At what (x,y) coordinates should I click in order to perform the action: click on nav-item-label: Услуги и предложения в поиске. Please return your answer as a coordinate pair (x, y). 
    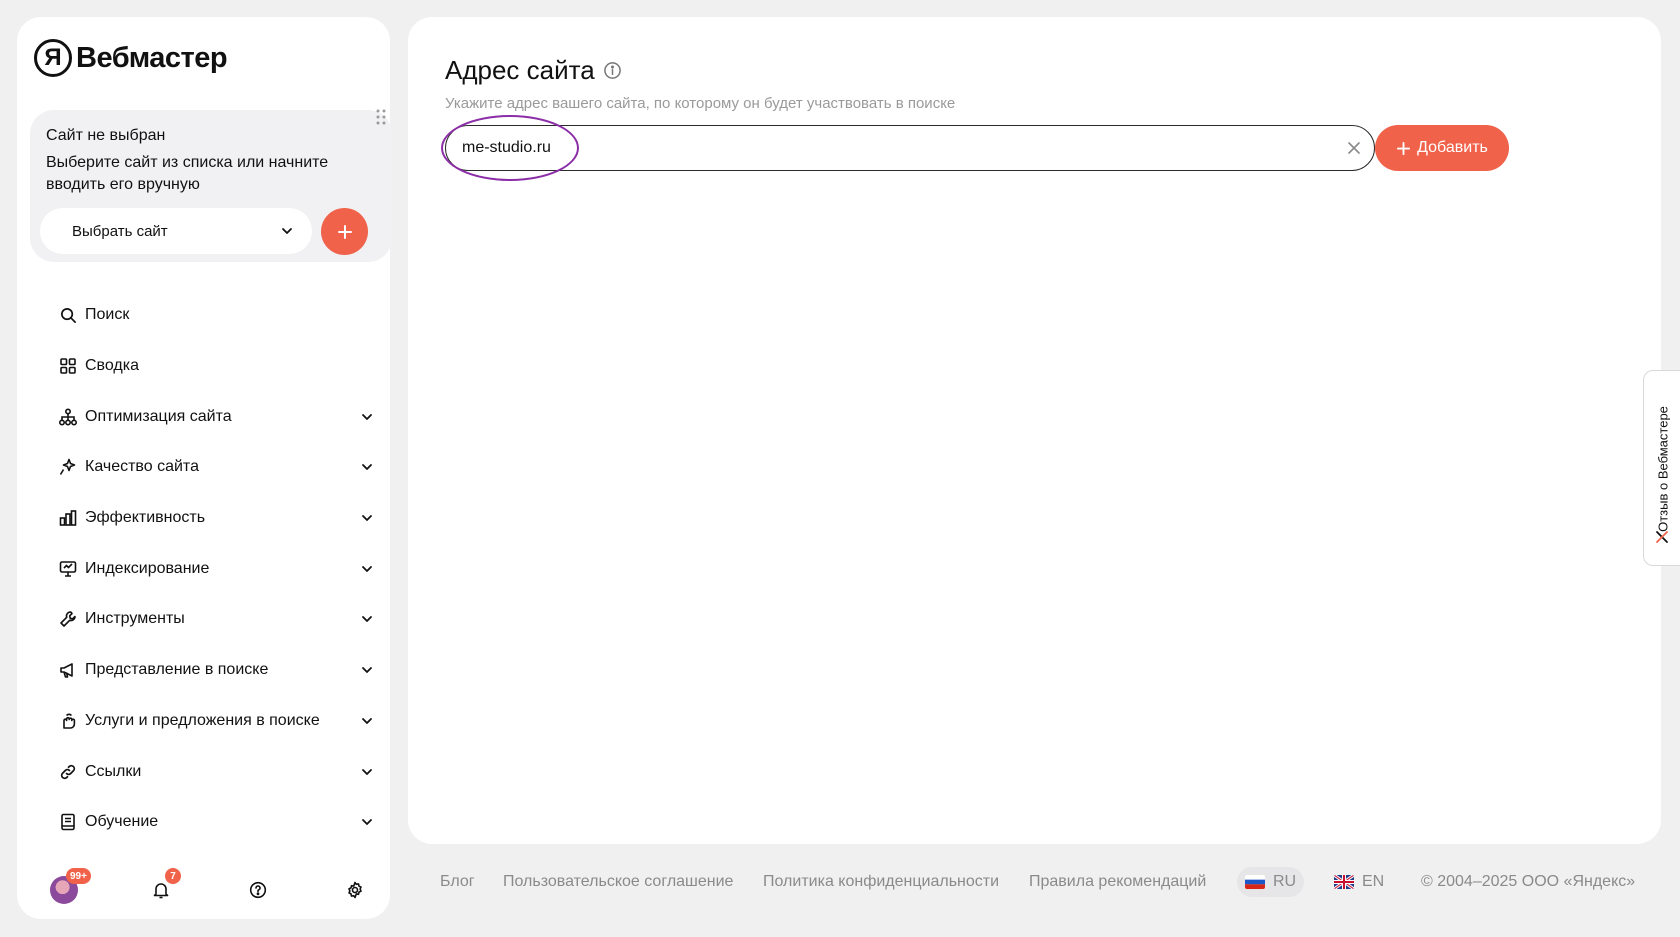
    Looking at the image, I should click on (202, 720).